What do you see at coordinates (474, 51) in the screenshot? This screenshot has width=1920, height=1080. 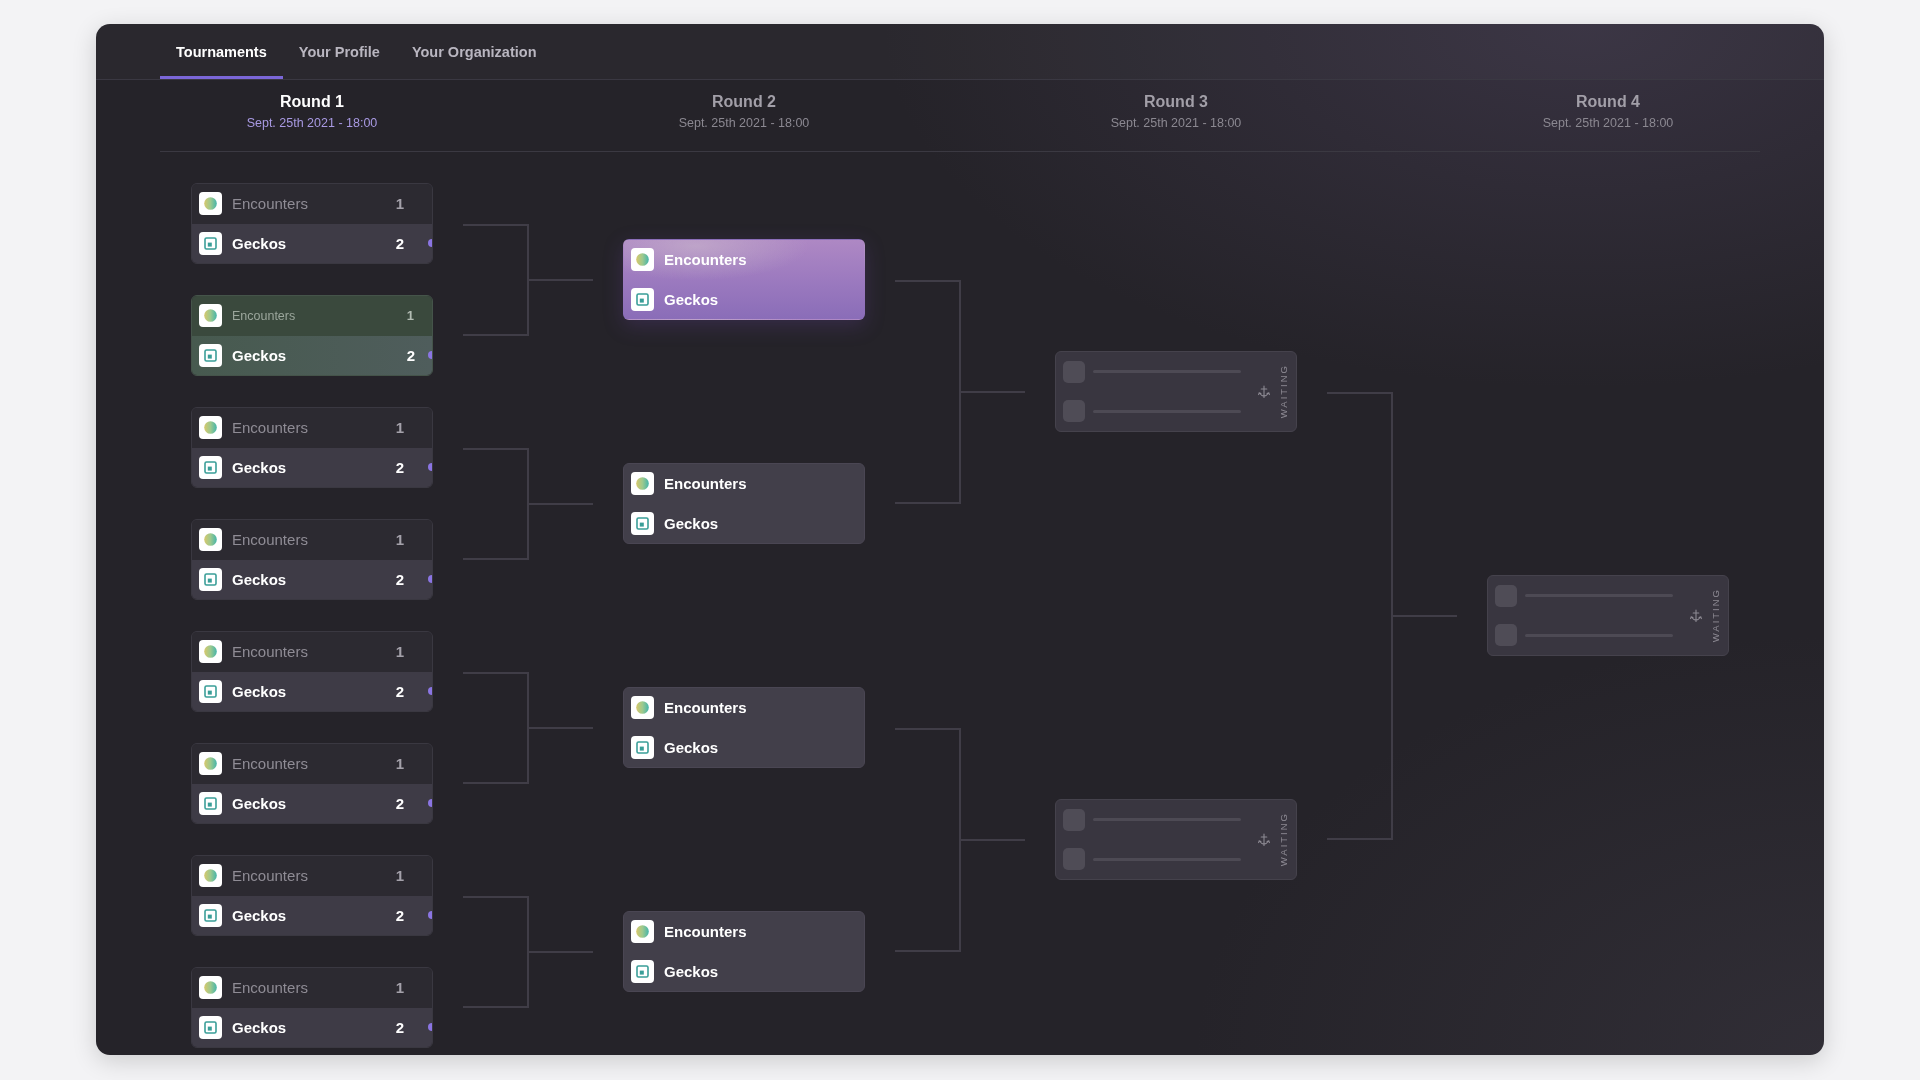 I see `tab: Your Organization` at bounding box center [474, 51].